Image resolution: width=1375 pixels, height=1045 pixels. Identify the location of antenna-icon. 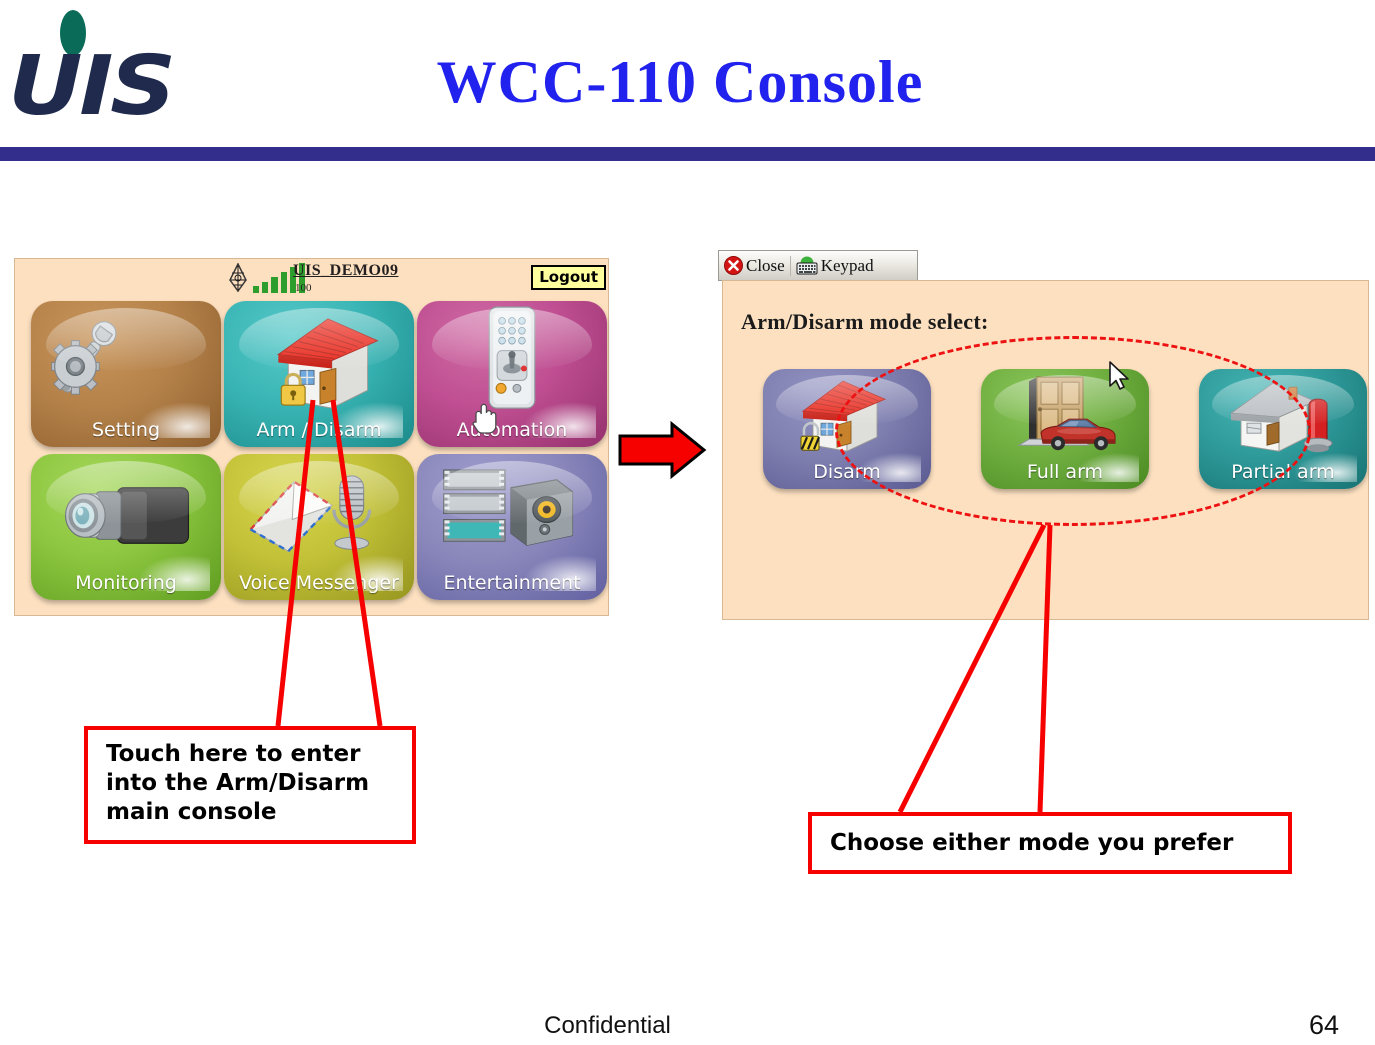
(238, 278).